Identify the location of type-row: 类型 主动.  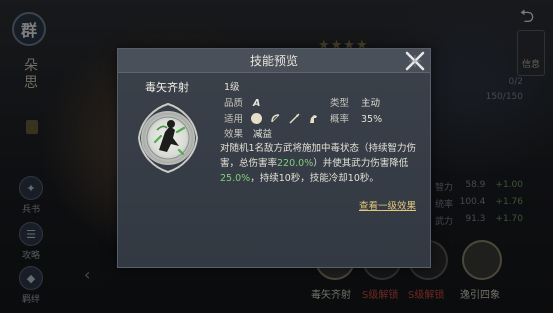
(355, 102).